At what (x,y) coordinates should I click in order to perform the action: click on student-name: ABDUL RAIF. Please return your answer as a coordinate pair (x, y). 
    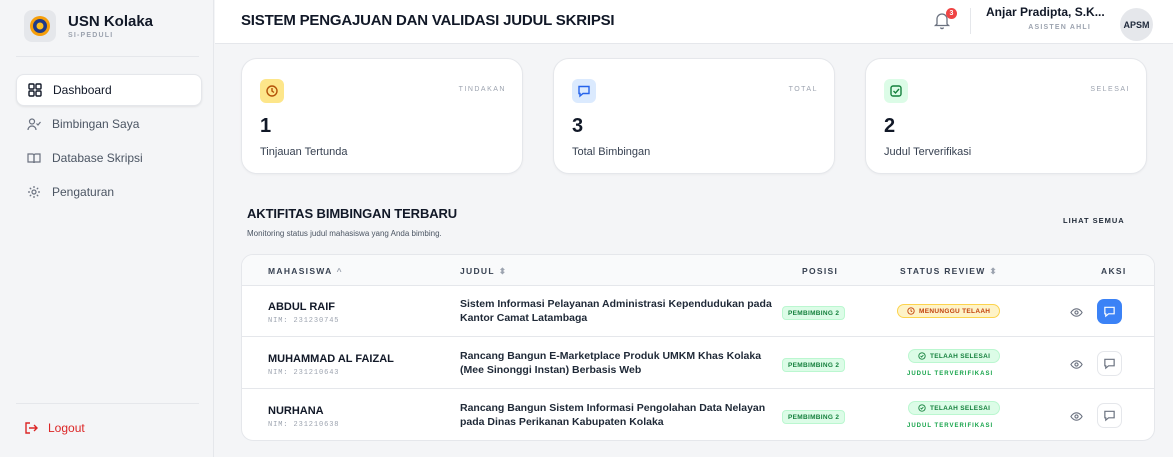
    Looking at the image, I should click on (302, 307).